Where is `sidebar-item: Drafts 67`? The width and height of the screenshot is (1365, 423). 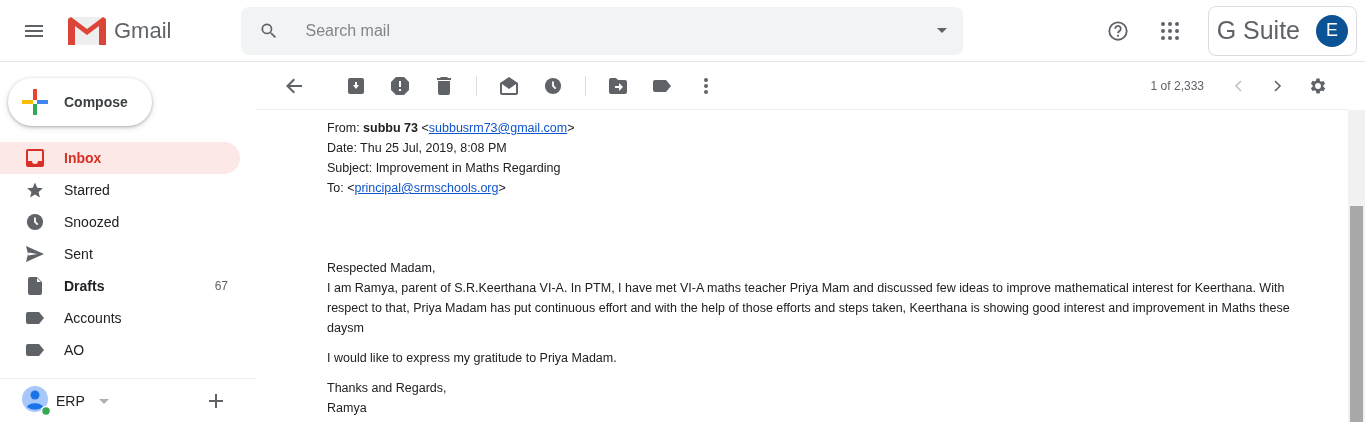 sidebar-item: Drafts 67 is located at coordinates (120, 286).